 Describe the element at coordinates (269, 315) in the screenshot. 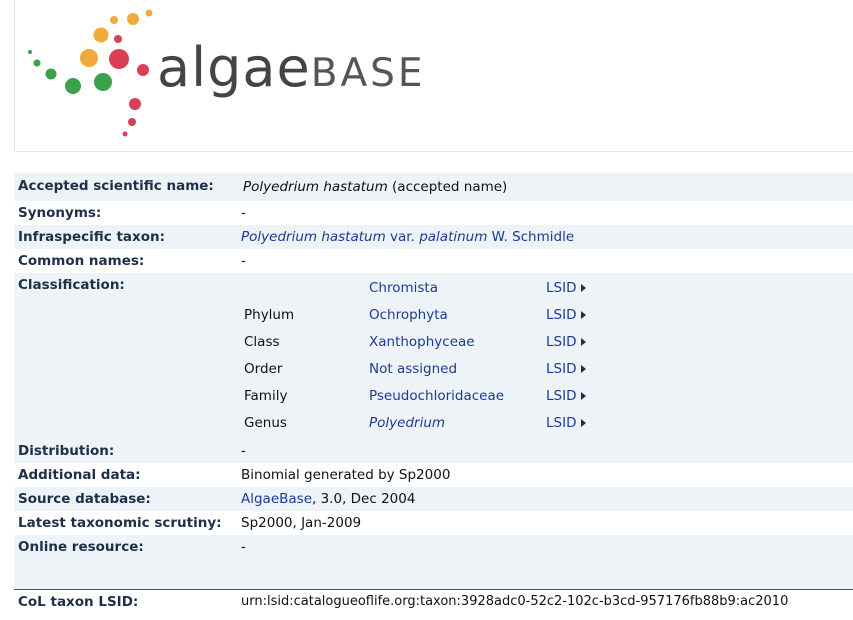

I see `classification-rank: Phylum` at that location.